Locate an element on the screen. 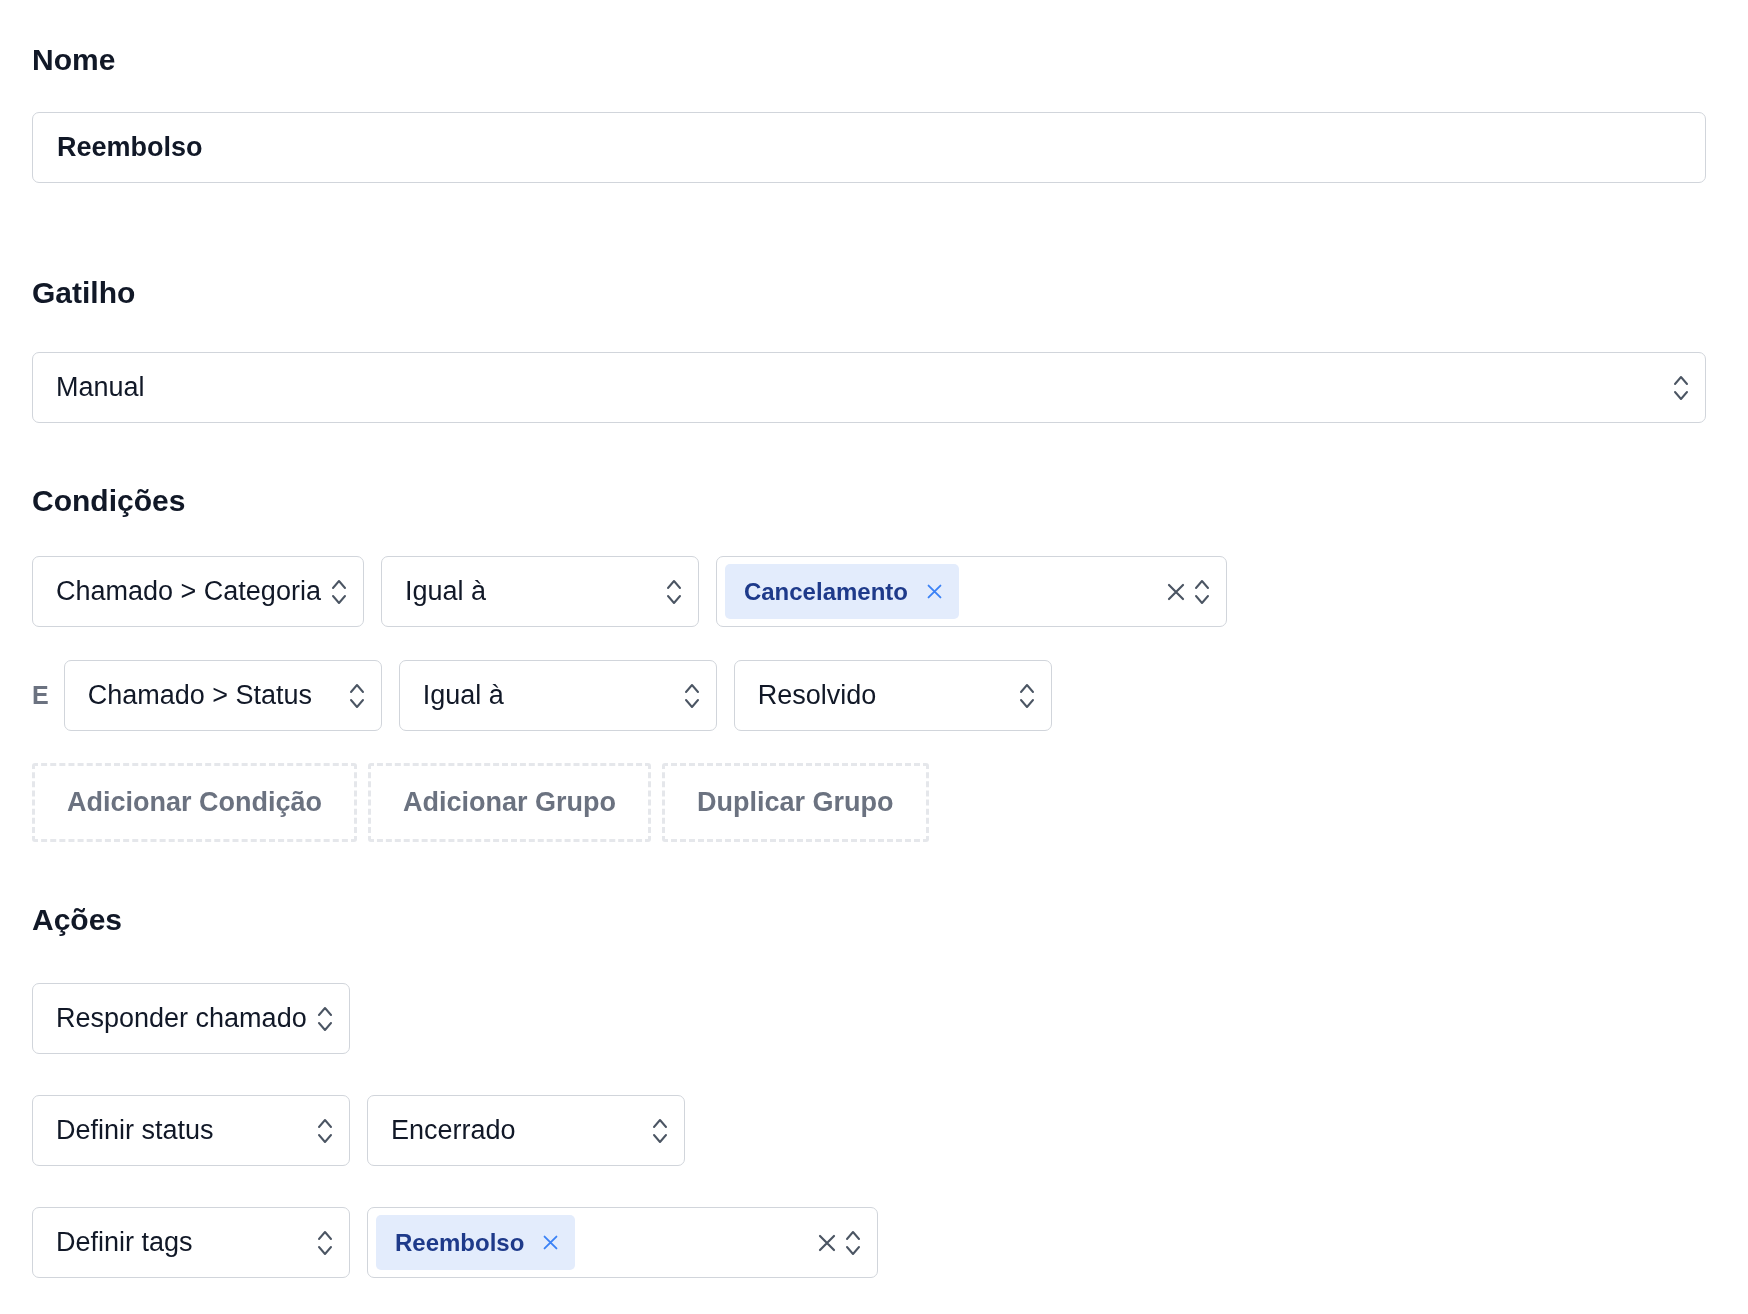  select-field: Manual is located at coordinates (869, 387).